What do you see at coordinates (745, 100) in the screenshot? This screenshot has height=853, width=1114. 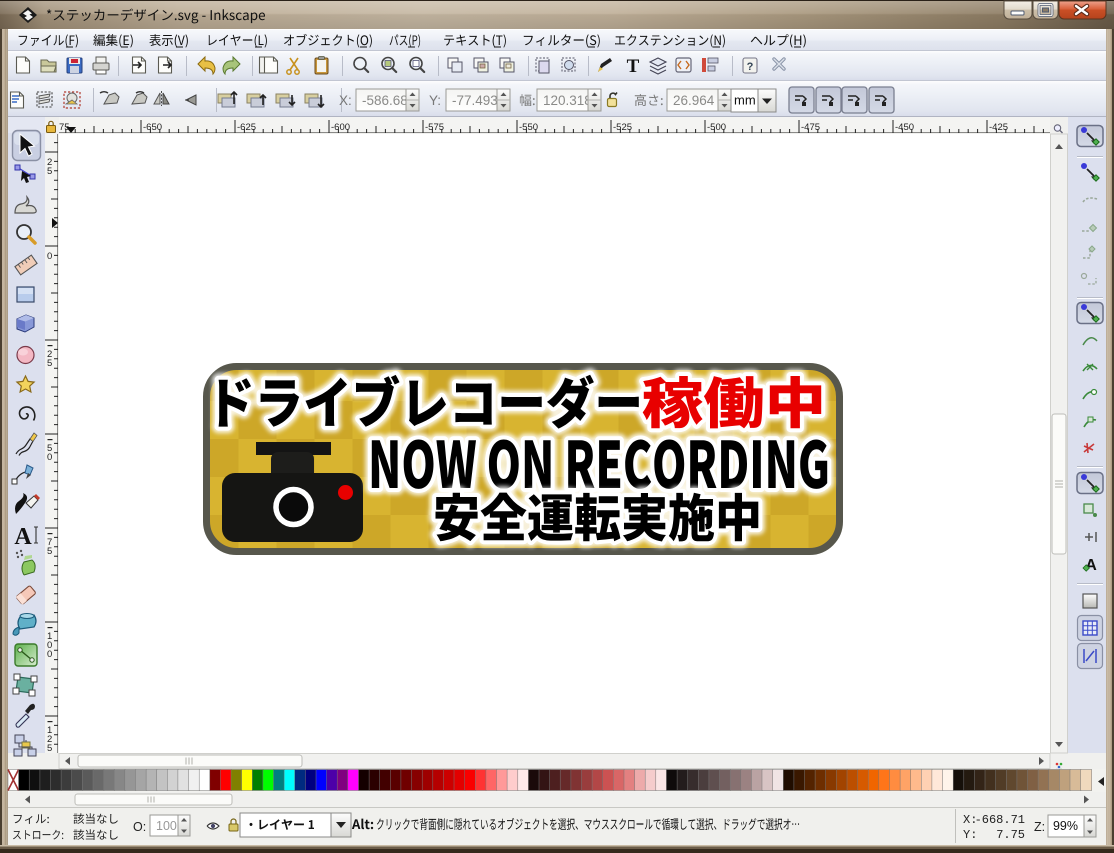 I see `svg-text: mm` at bounding box center [745, 100].